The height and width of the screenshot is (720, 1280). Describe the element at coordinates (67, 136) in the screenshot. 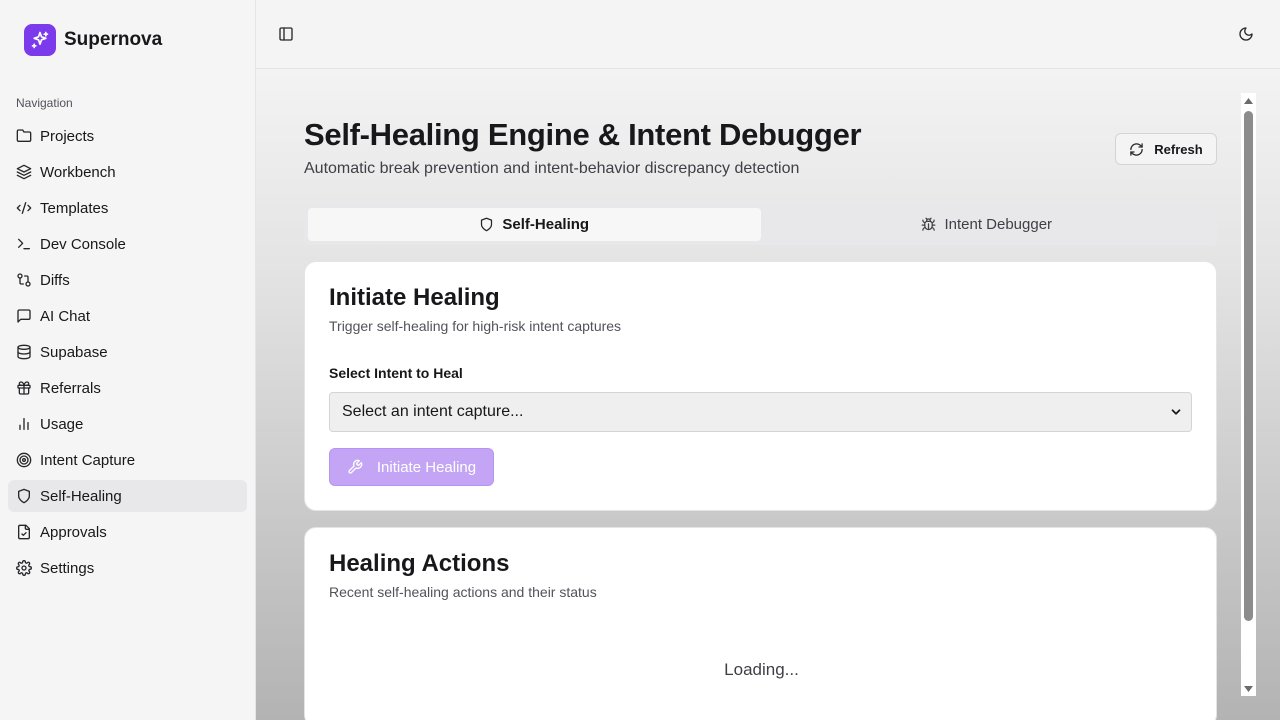

I see `sidebar-item-label: Projects` at that location.